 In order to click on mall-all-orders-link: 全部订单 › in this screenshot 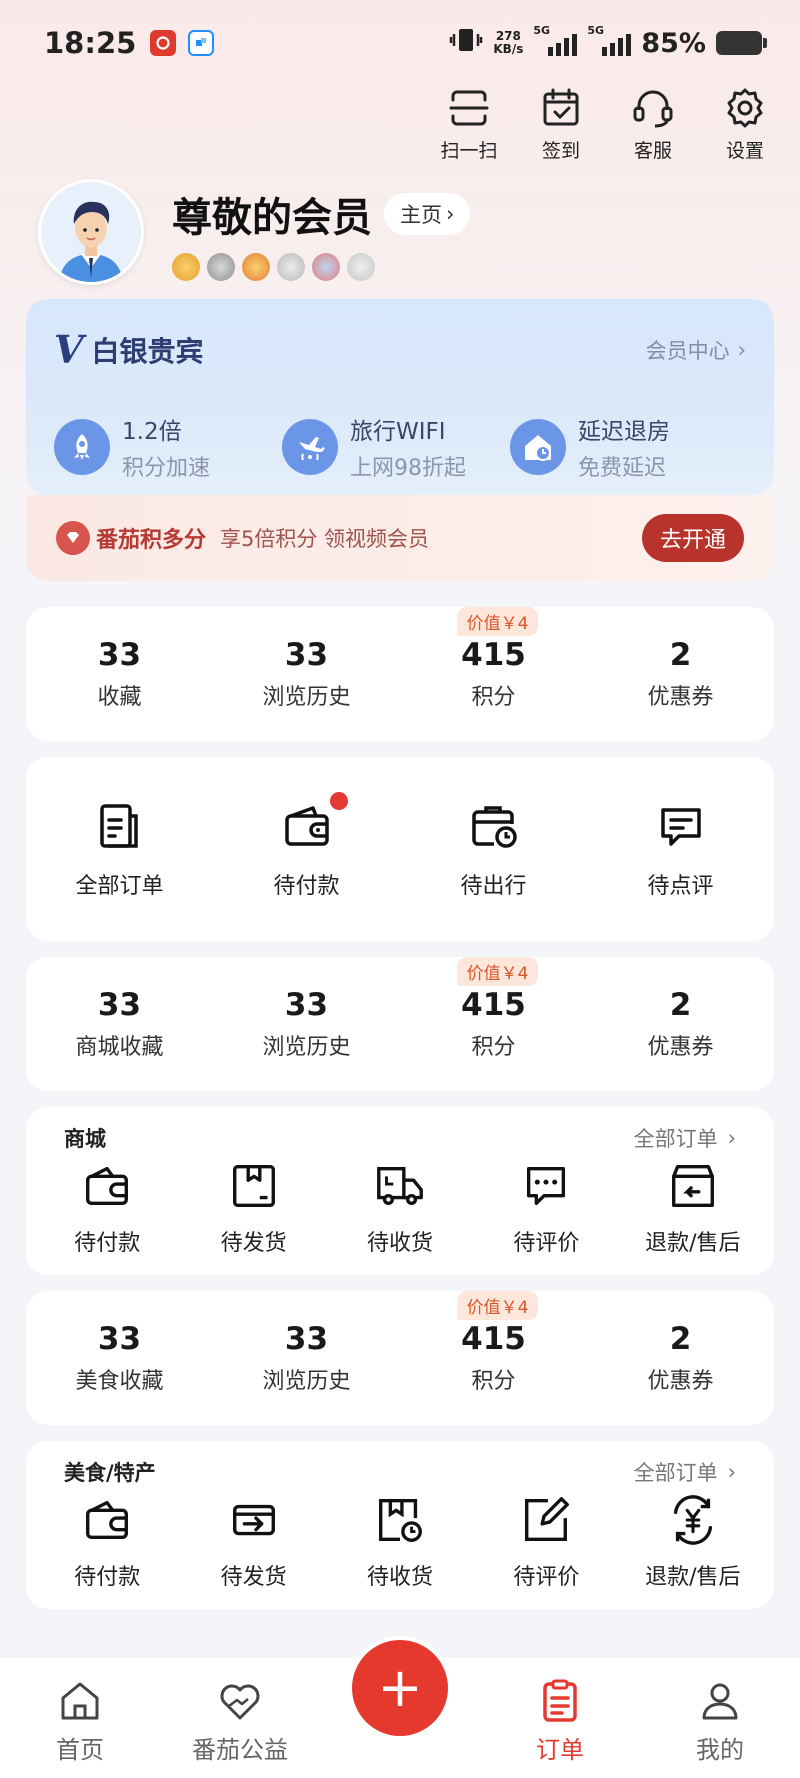, I will do `click(685, 1138)`.